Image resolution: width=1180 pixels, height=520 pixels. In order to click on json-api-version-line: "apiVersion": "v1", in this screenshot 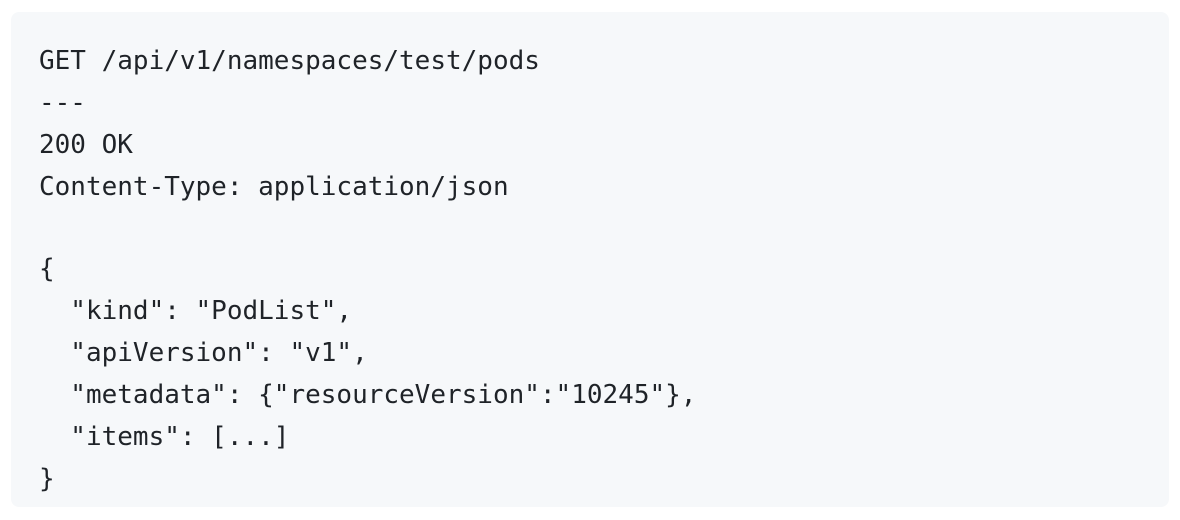, I will do `click(203, 353)`.